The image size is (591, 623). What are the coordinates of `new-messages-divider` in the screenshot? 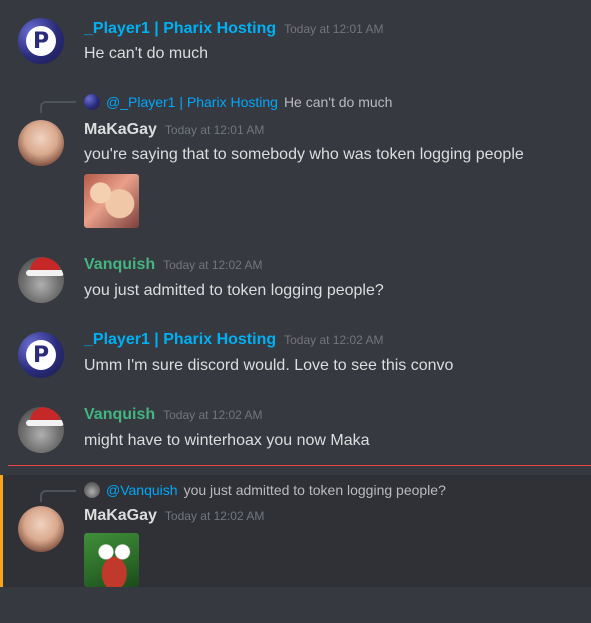 It's located at (299, 465).